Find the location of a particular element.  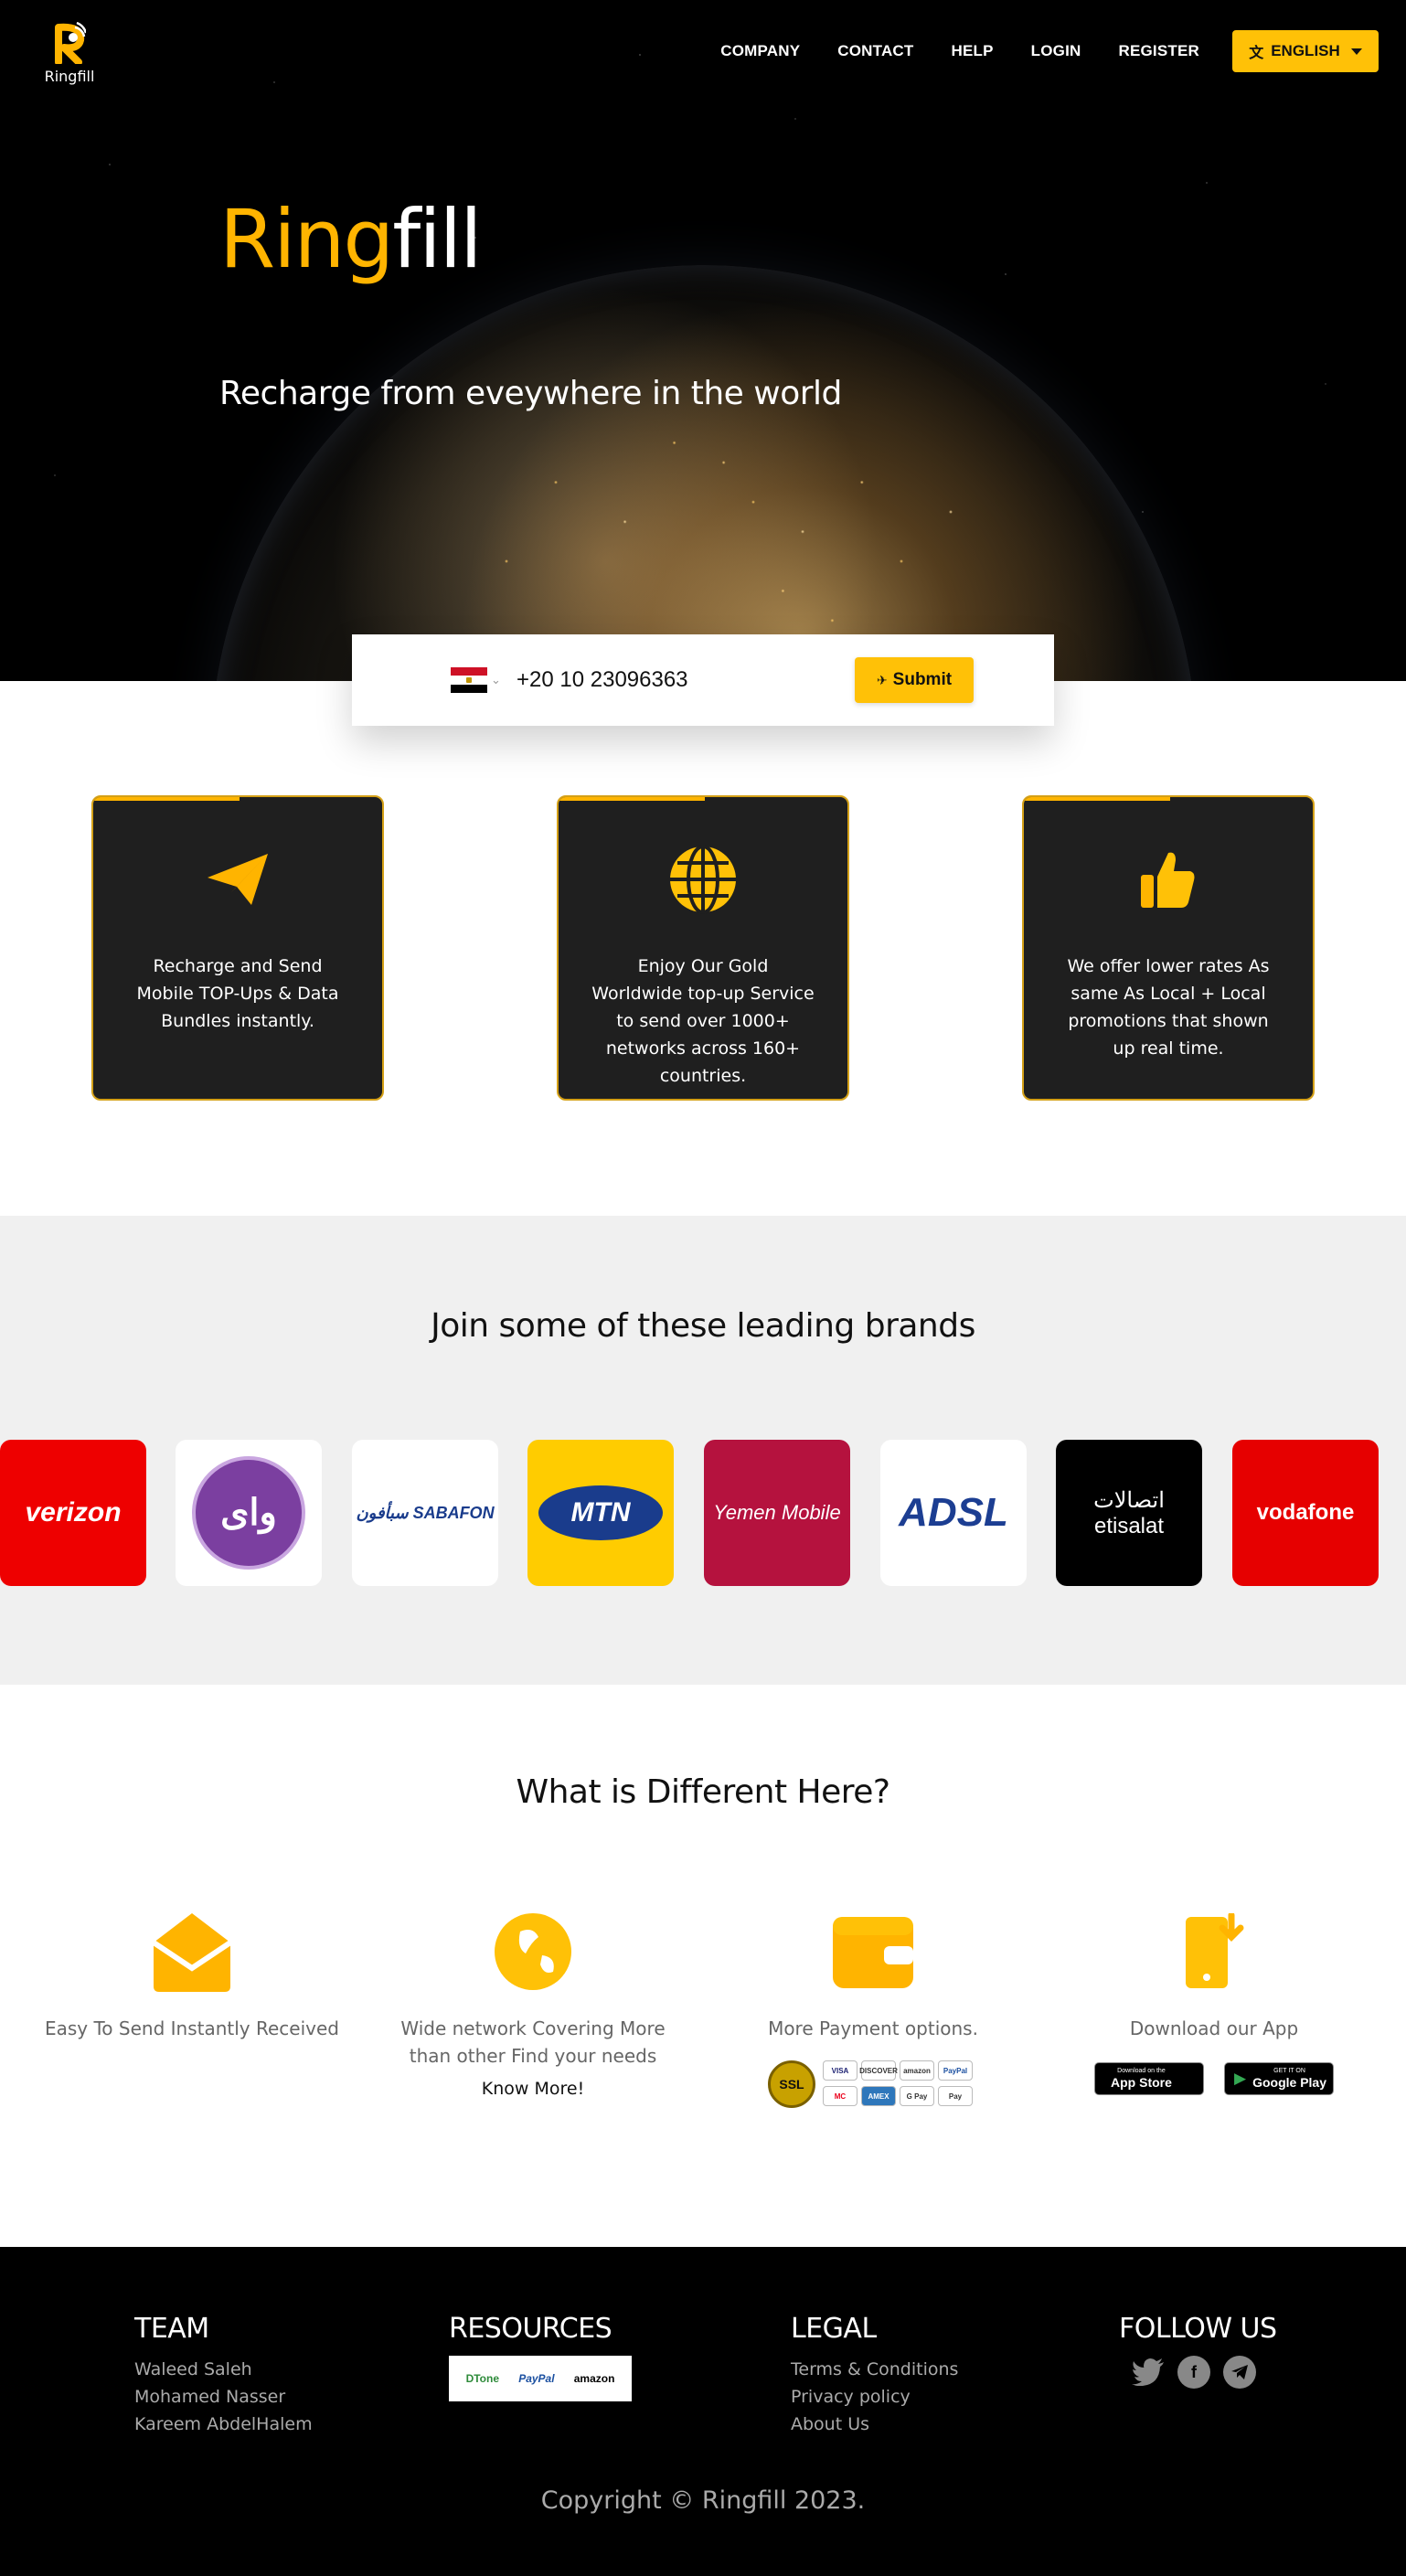

team-member: Kareem AbdelHalem is located at coordinates (224, 2424).